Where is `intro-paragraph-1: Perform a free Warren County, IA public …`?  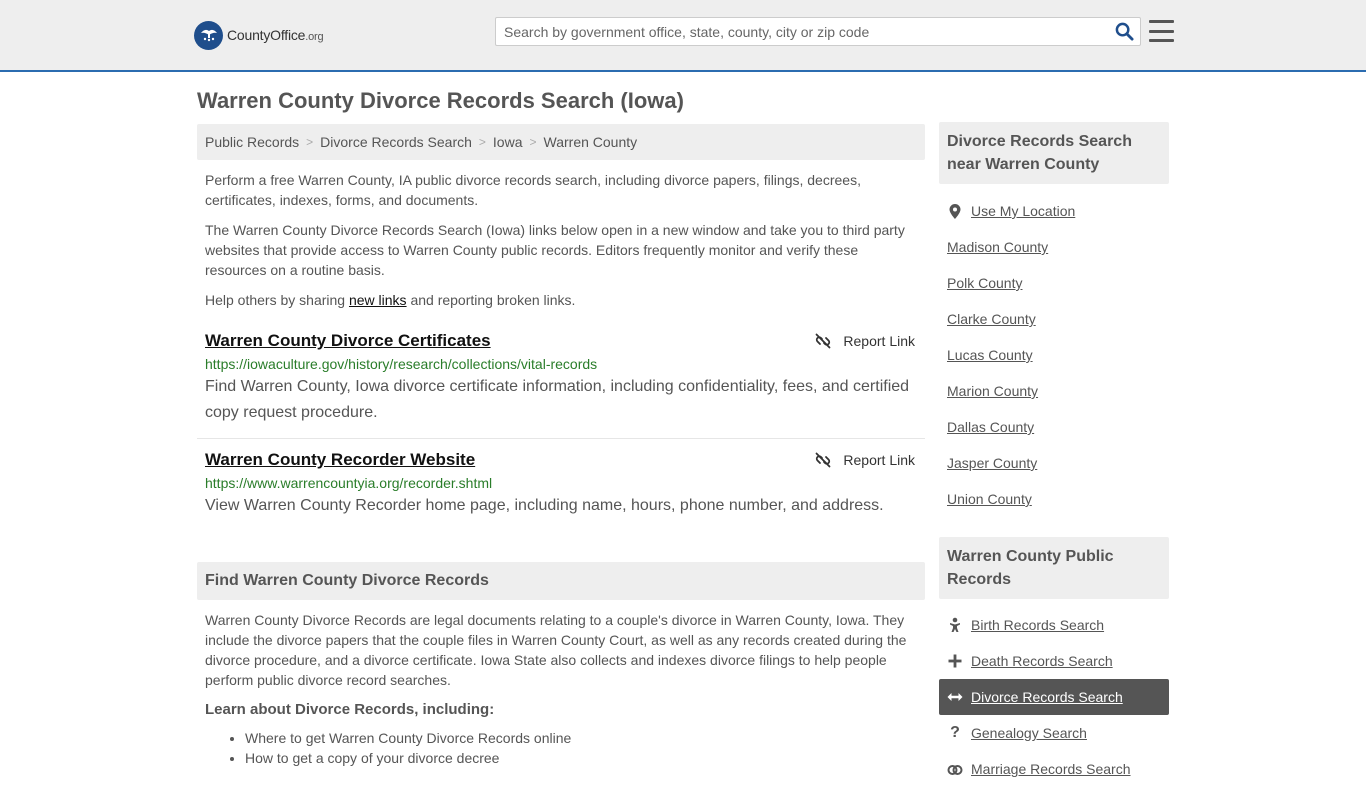
intro-paragraph-1: Perform a free Warren County, IA public … is located at coordinates (533, 190).